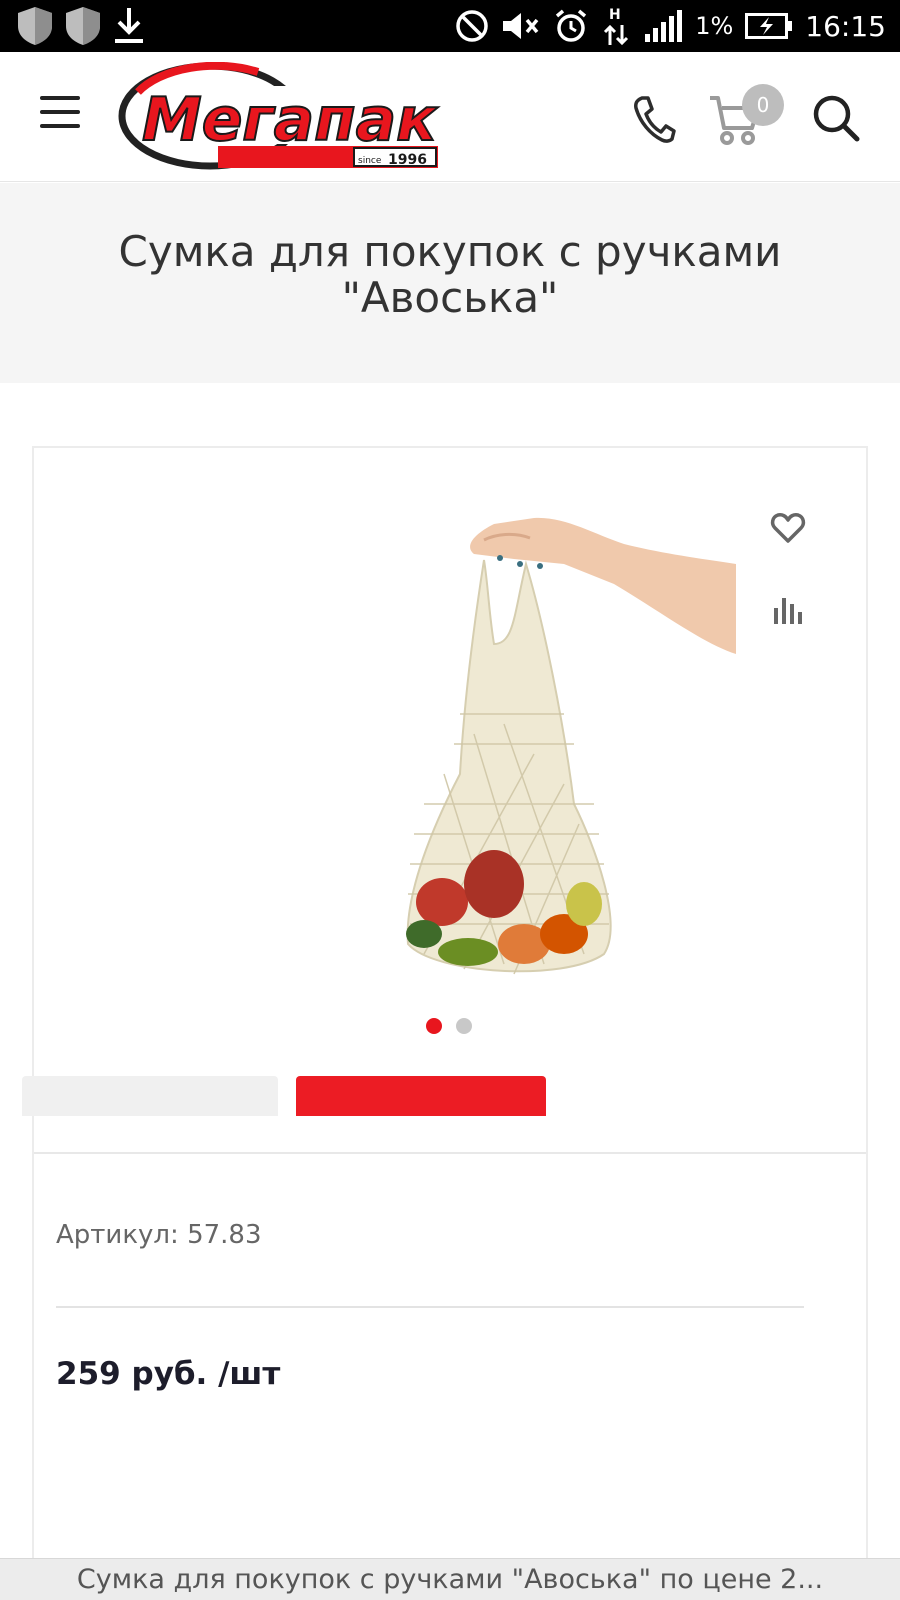 The image size is (900, 1600). Describe the element at coordinates (450, 26) in the screenshot. I see `status-bar: H 1% 16:15` at that location.